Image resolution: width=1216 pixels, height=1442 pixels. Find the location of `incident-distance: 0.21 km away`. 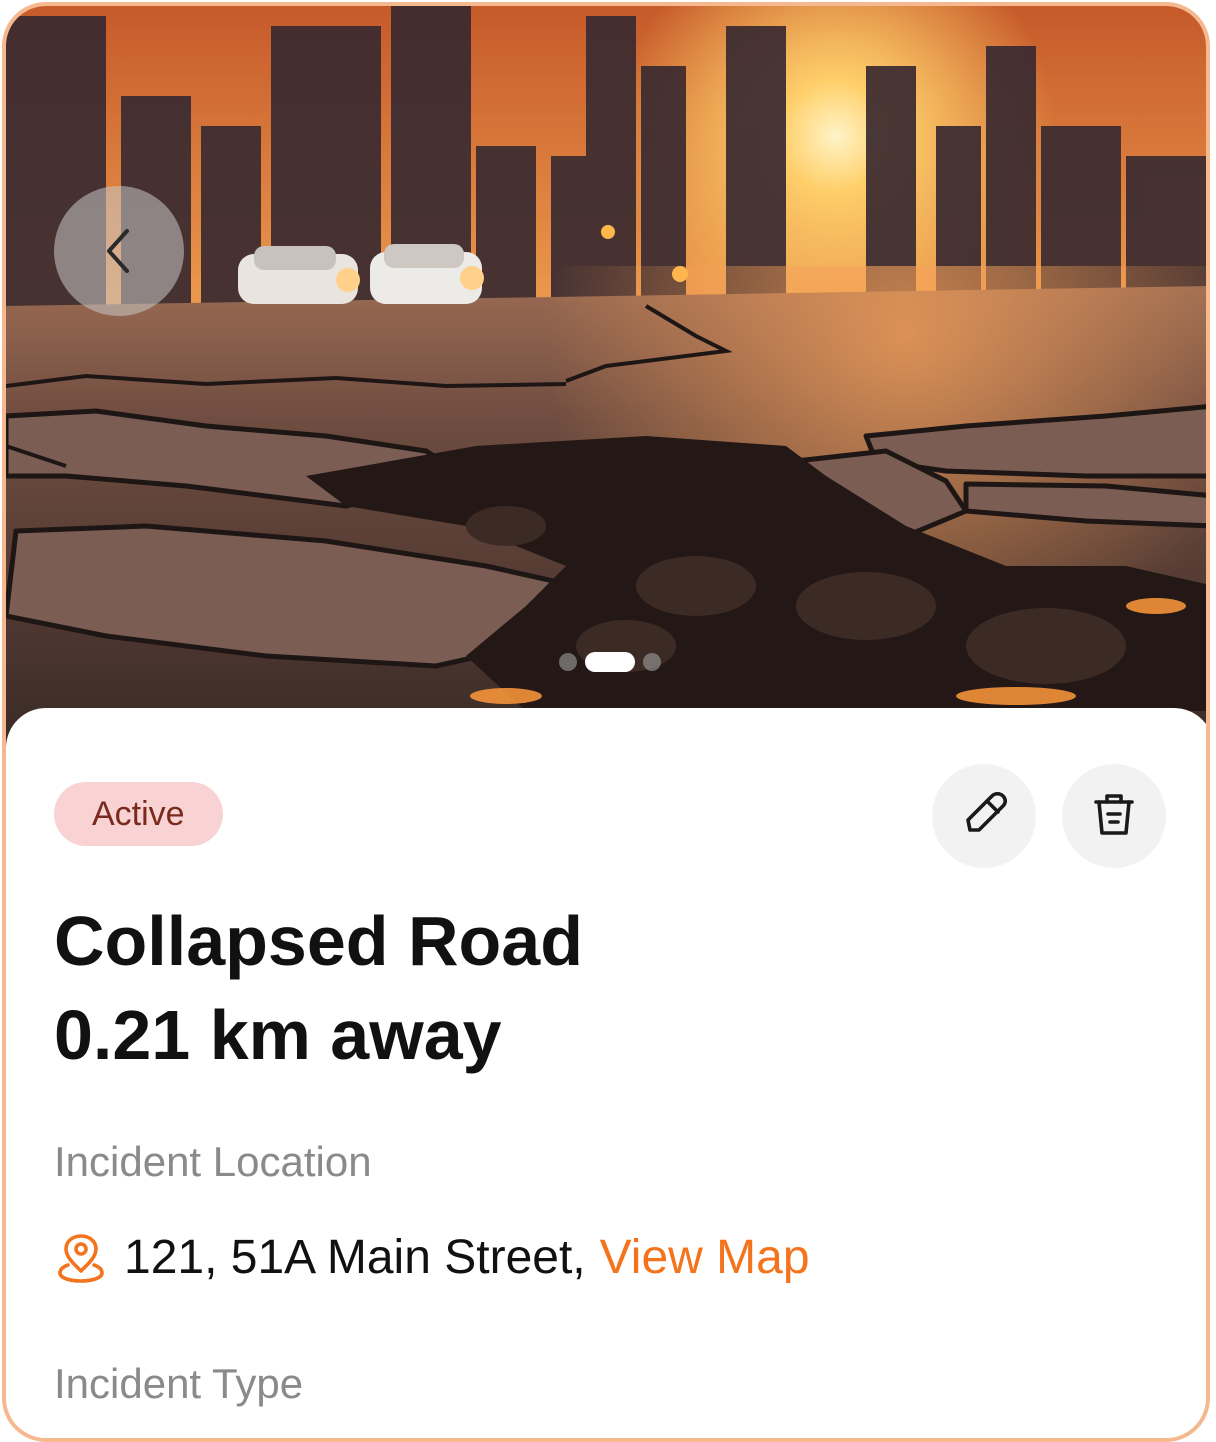

incident-distance: 0.21 km away is located at coordinates (278, 1035).